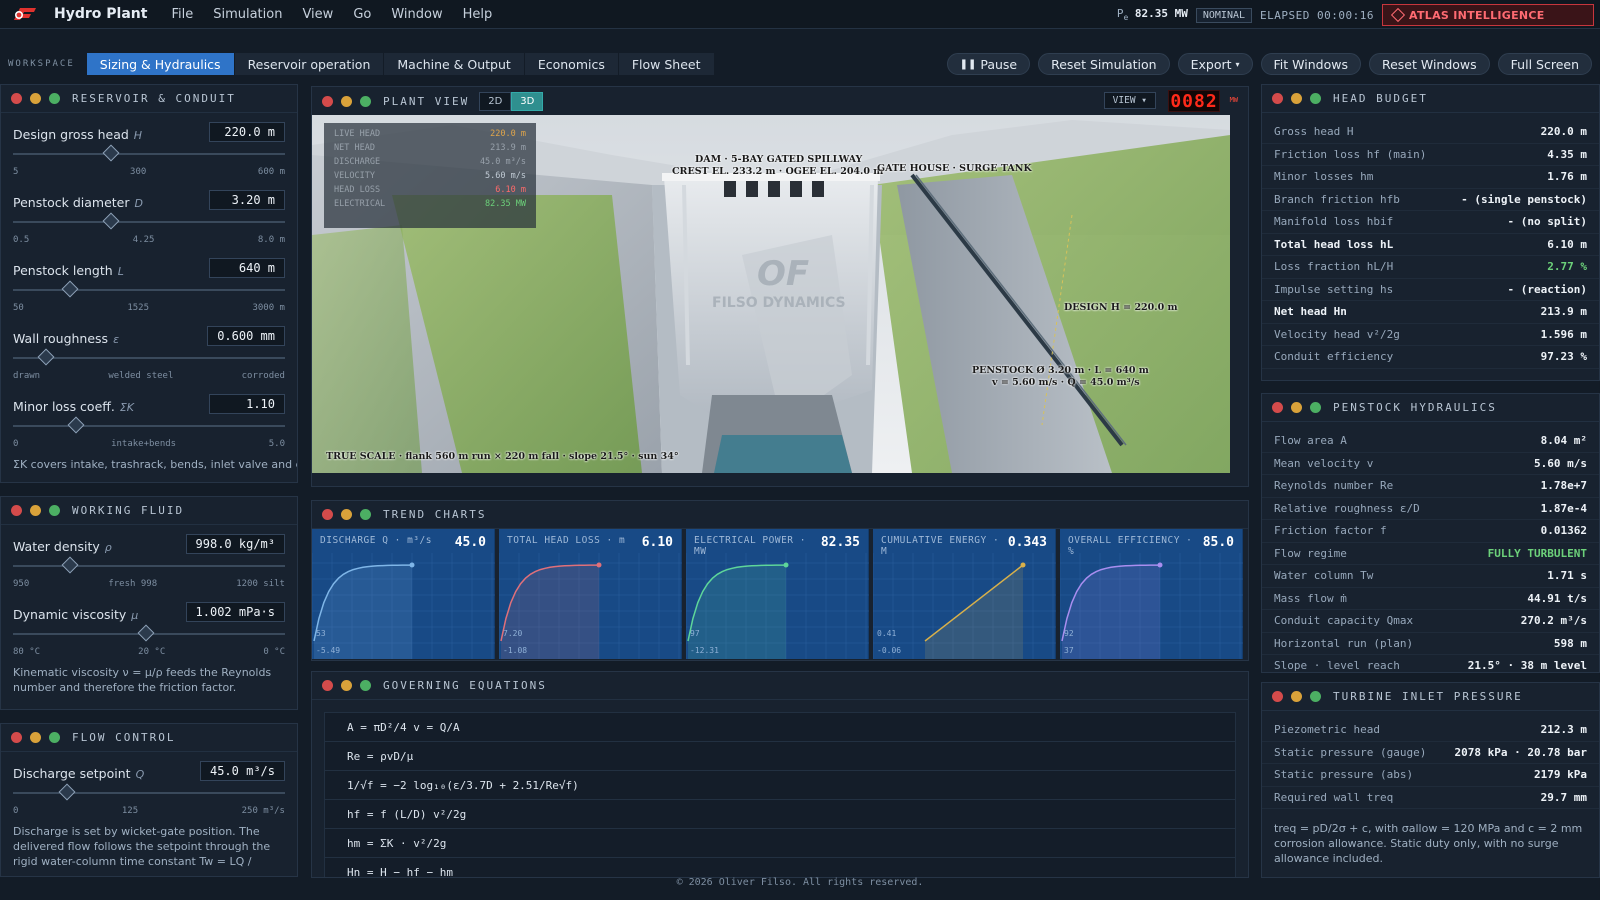 The image size is (1600, 900). I want to click on trend-axis-top: 92, so click(1069, 633).